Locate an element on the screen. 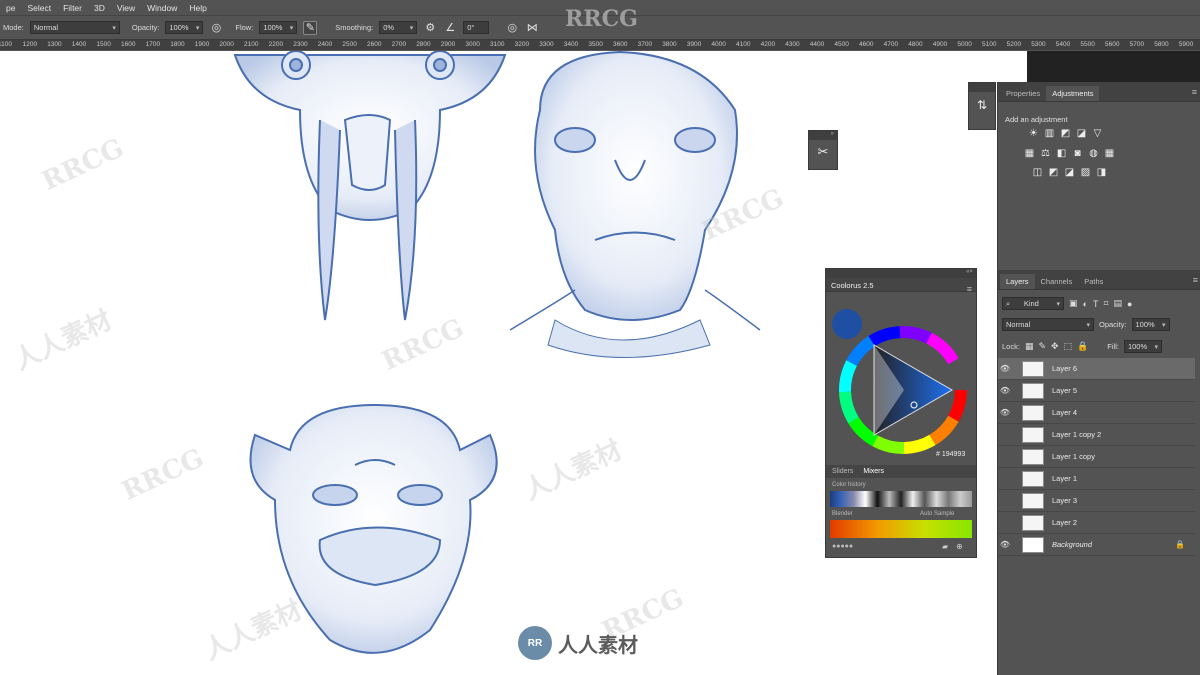  tab-properties: Properties is located at coordinates (1023, 93).